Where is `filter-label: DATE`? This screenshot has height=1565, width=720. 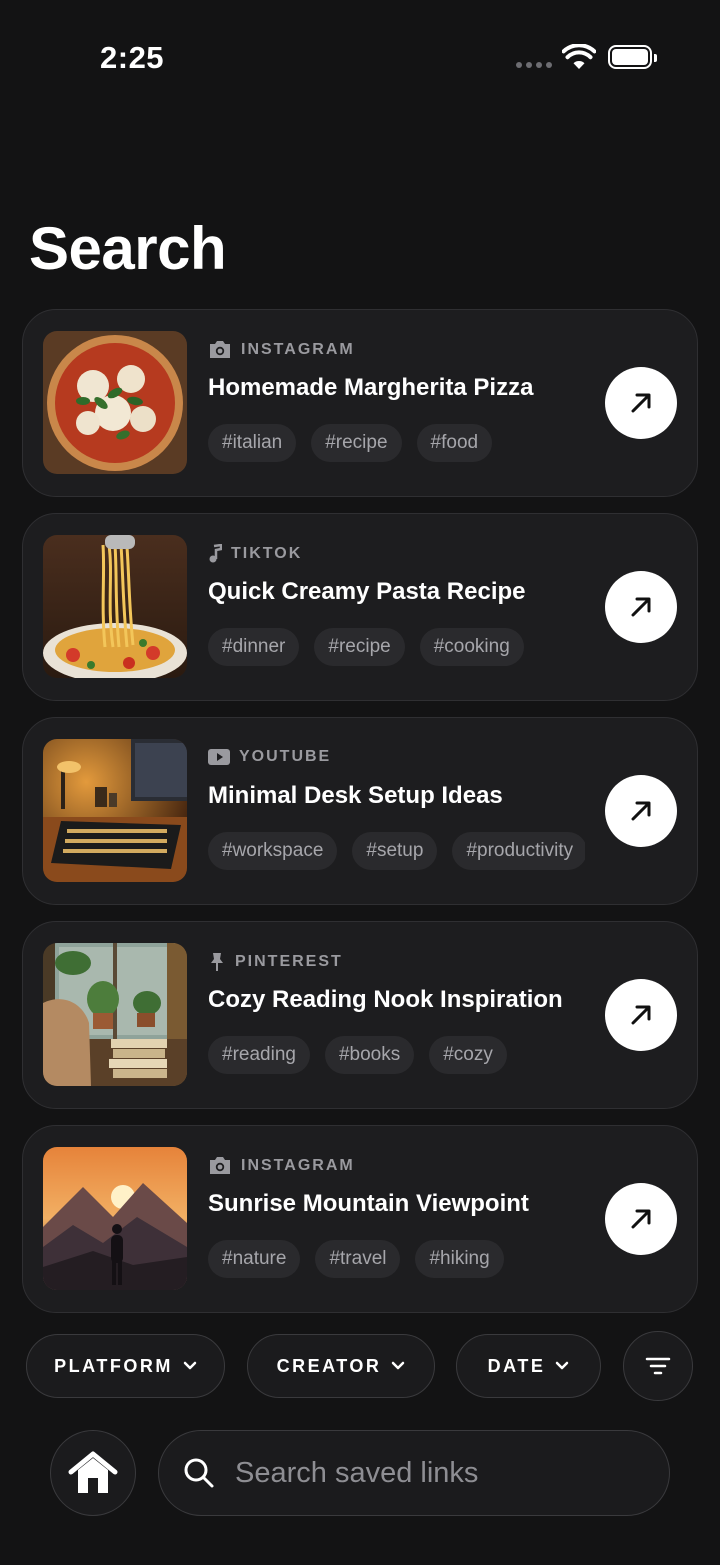 filter-label: DATE is located at coordinates (516, 1365).